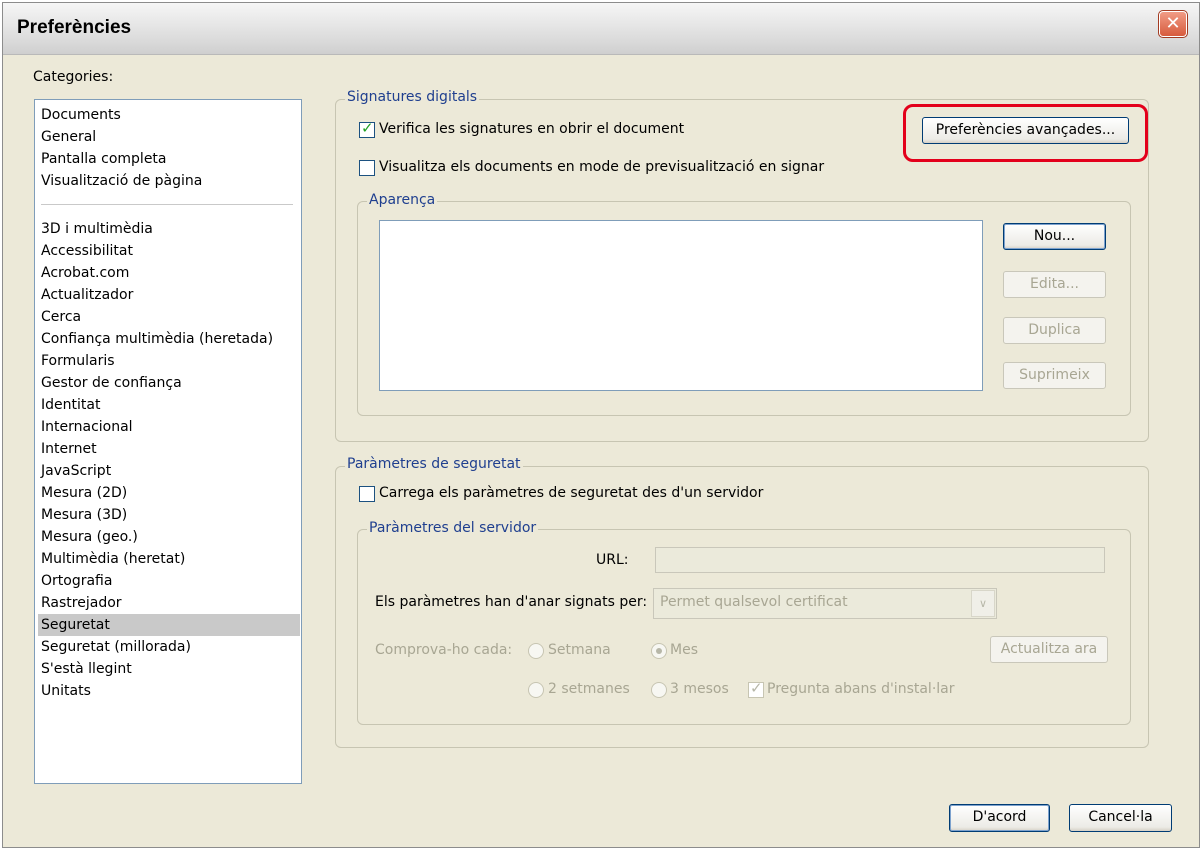  Describe the element at coordinates (434, 464) in the screenshot. I see `security-settings-legend: Paràmetres de seguretat` at that location.